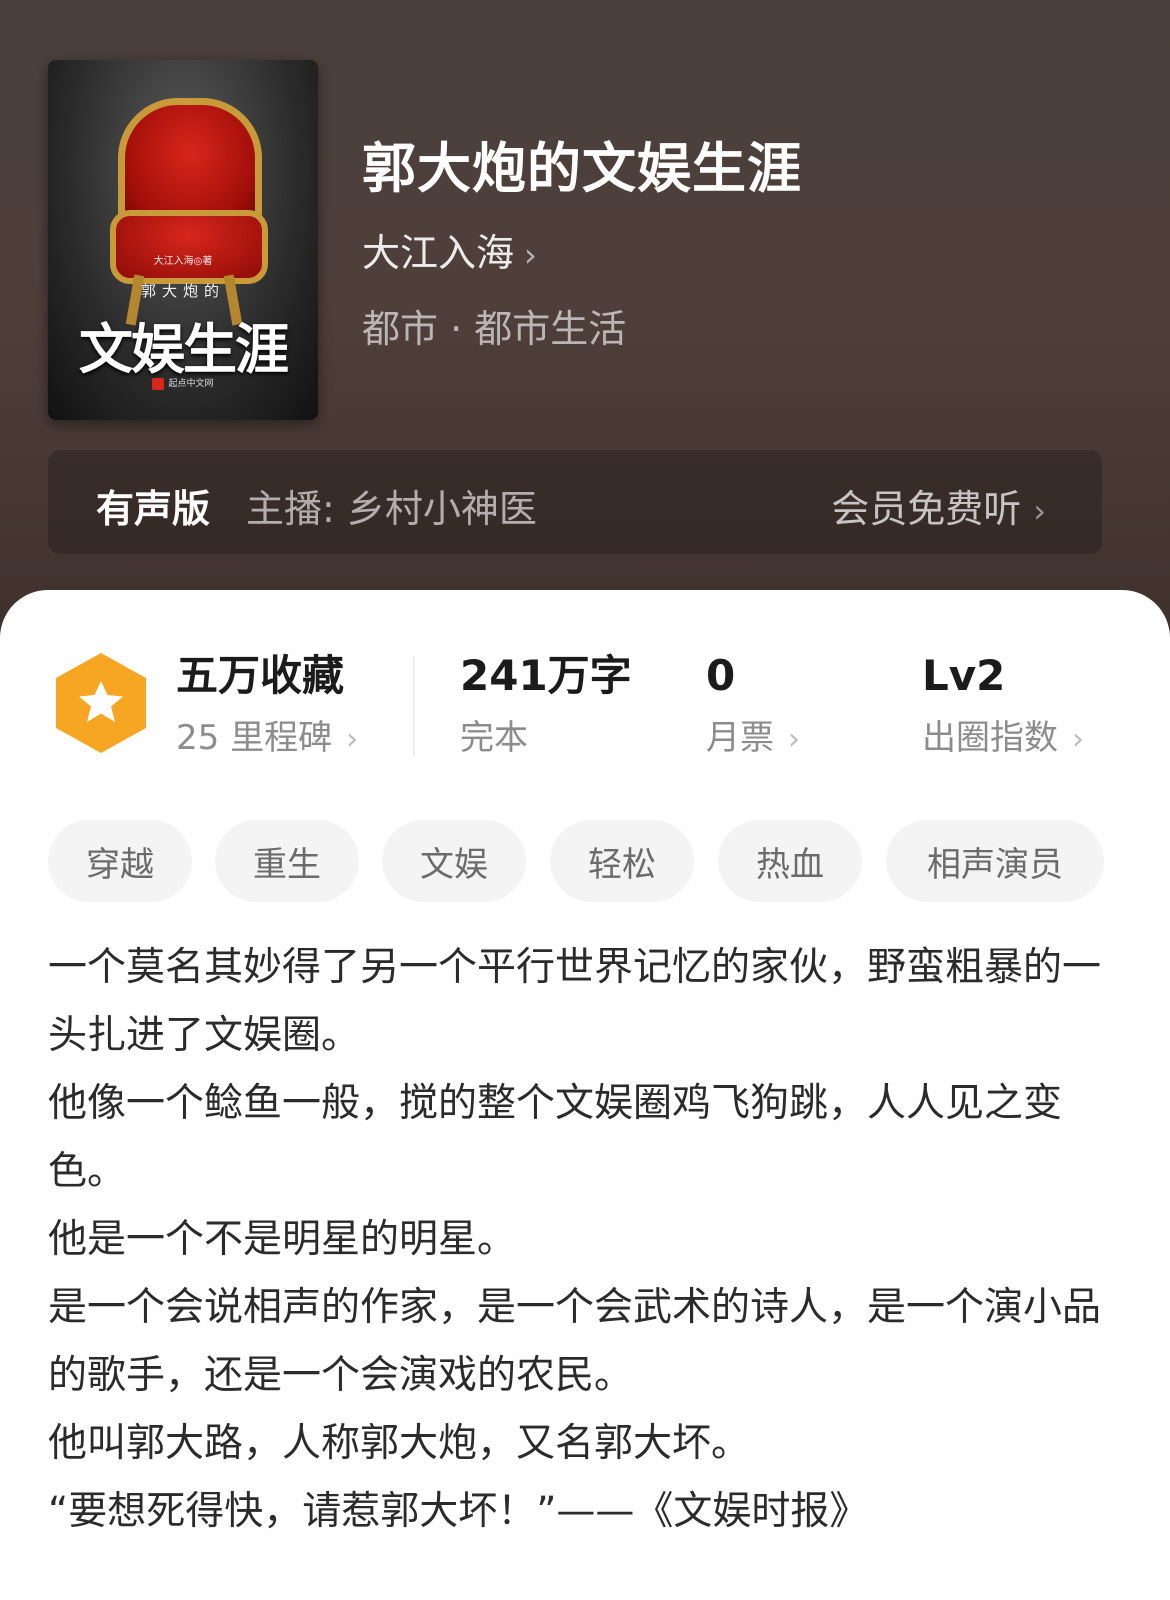 This screenshot has width=1170, height=1600. What do you see at coordinates (282, 1239) in the screenshot?
I see `description-paragraph: 他是一个不是明星的明星。` at bounding box center [282, 1239].